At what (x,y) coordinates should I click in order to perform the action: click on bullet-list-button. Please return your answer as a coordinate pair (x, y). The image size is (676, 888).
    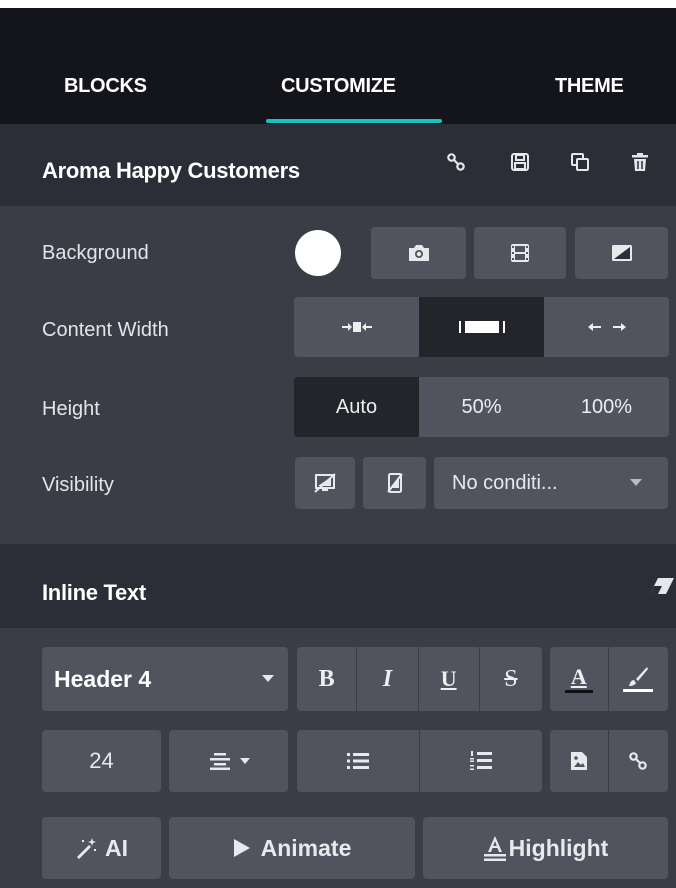
    Looking at the image, I should click on (358, 761).